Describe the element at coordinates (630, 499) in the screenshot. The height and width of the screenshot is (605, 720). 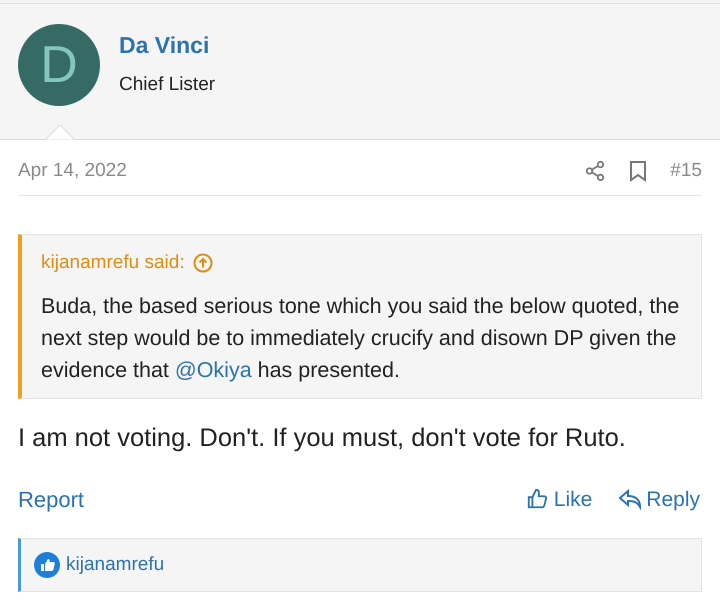
I see `reply-icon` at that location.